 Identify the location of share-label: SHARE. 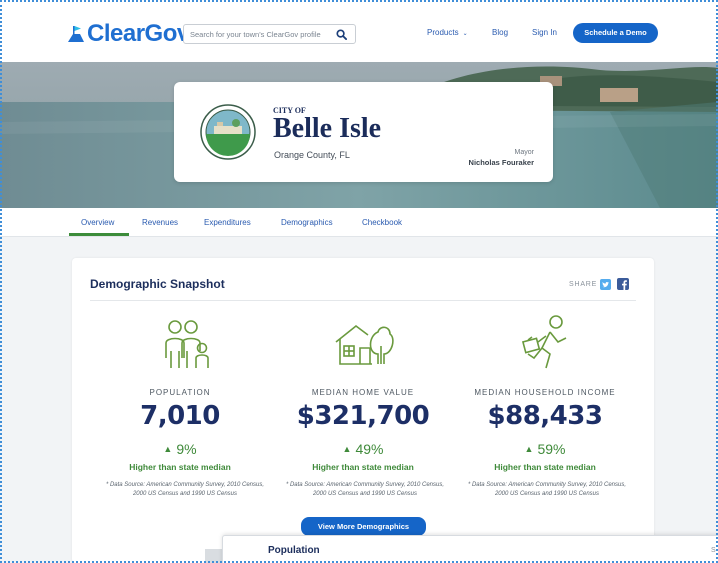
(583, 284).